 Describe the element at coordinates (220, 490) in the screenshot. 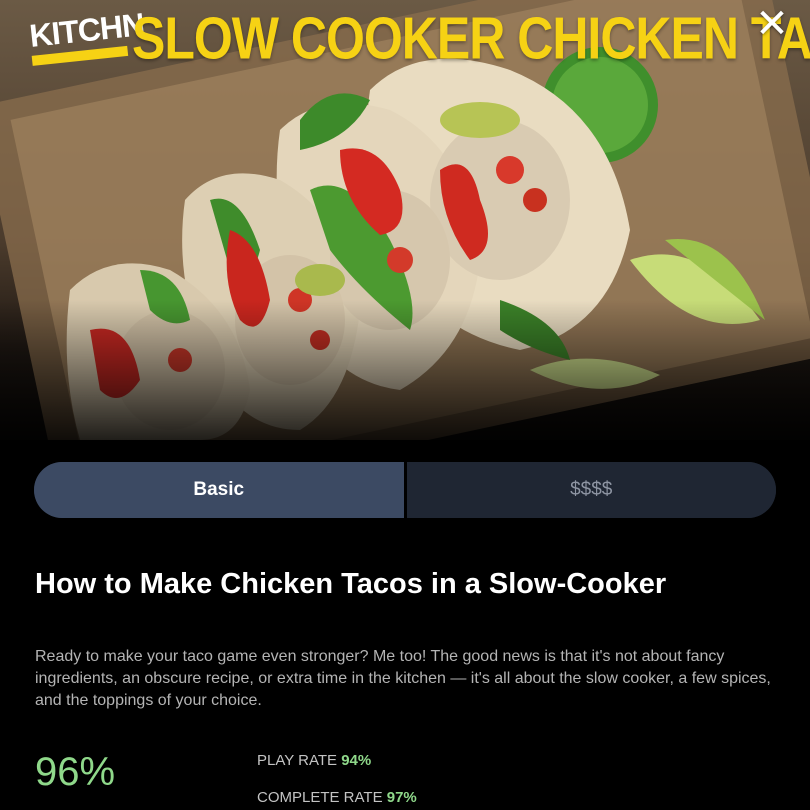

I see `tab-basic: Basic` at that location.